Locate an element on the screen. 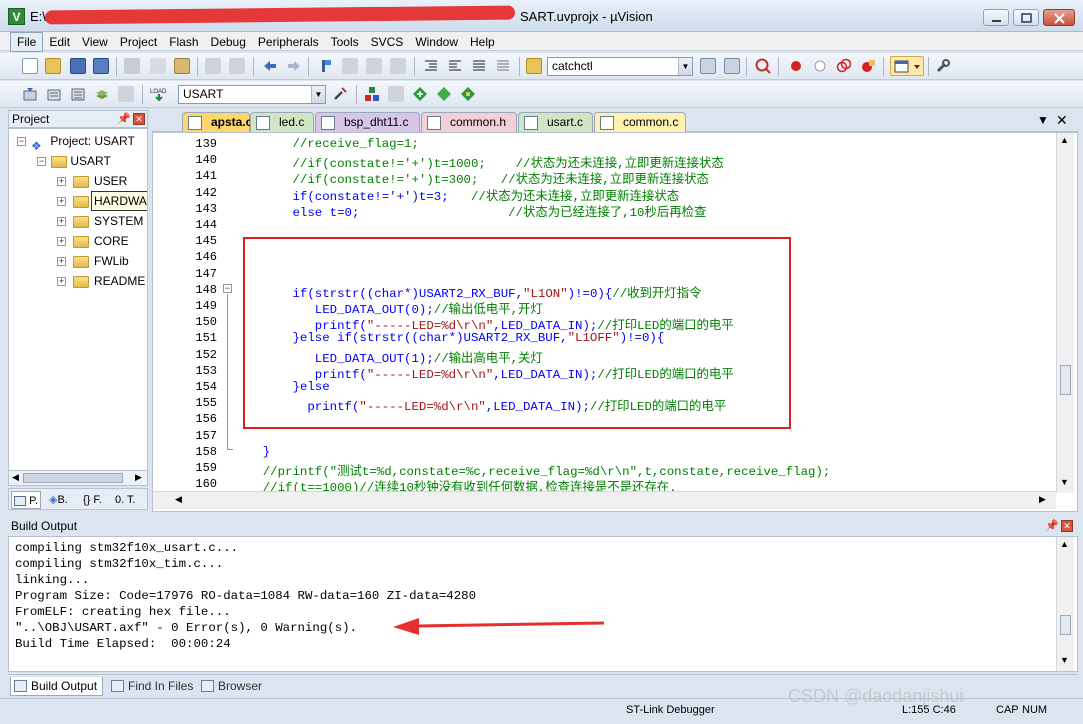 This screenshot has width=1083, height=724. code-line: else t=0; //状态为已经连接了,10秒后再检查 is located at coordinates (469, 211).